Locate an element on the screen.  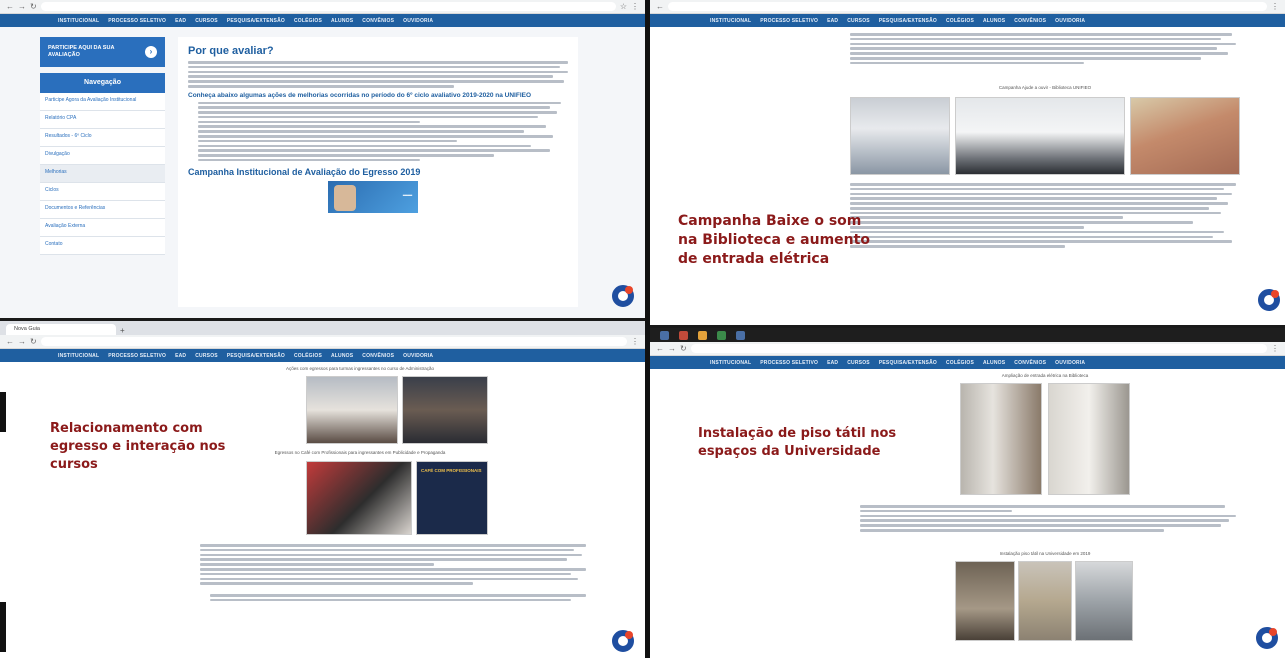
browser-toolbar: ← ⋮ is located at coordinates (967, 7).